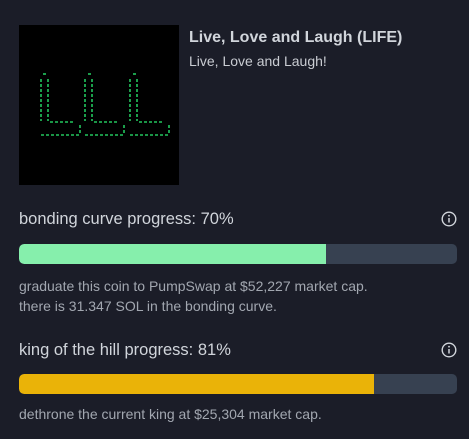  I want to click on bonding-curve-progress-bar, so click(238, 254).